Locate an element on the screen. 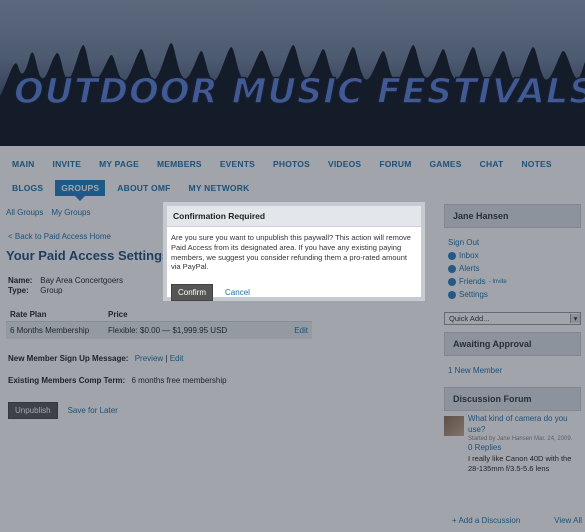  confirm-button: Confirm is located at coordinates (192, 292).